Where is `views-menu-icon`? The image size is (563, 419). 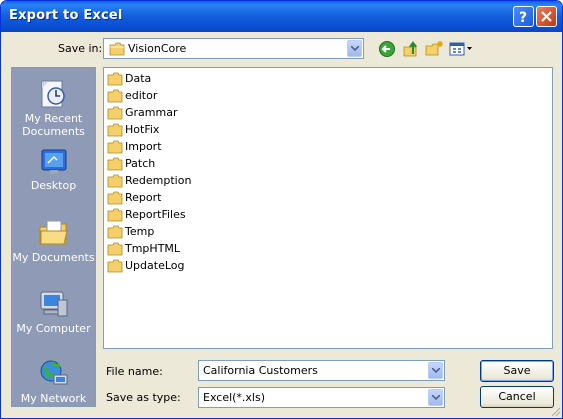 views-menu-icon is located at coordinates (461, 49).